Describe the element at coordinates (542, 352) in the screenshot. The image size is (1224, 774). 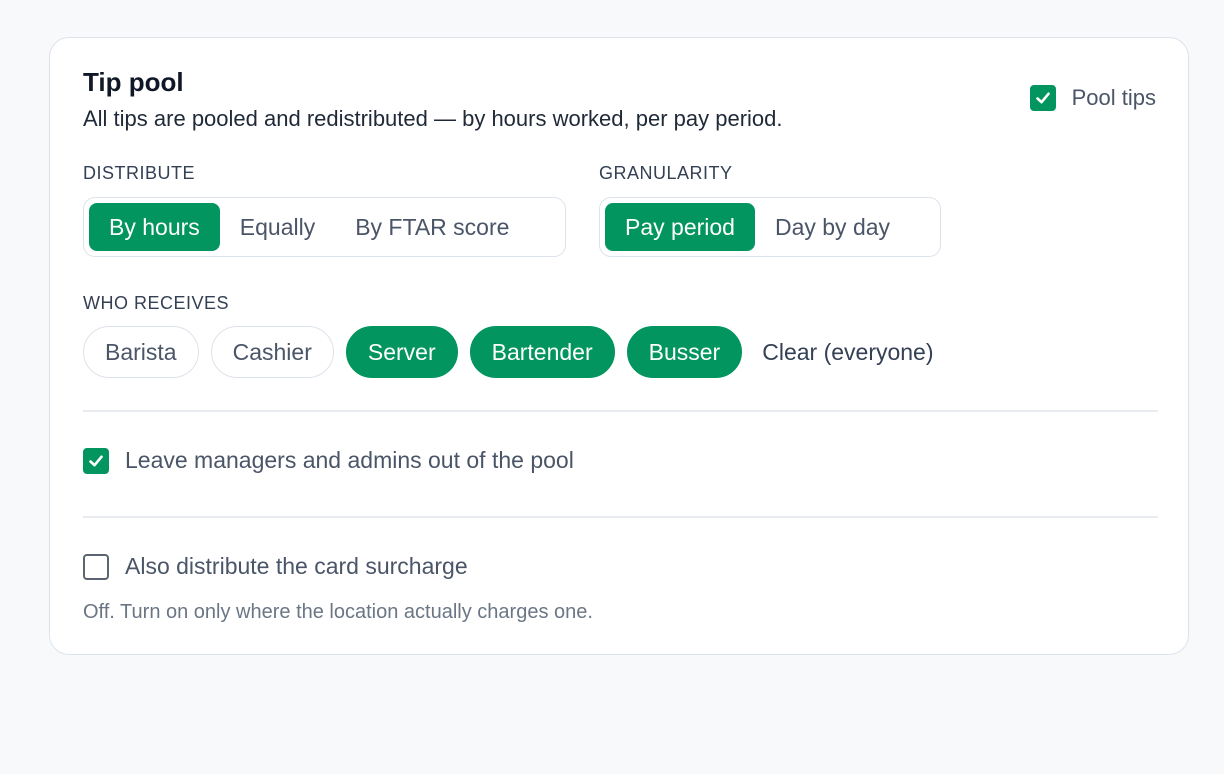
I see `role-chip-bartender: Bartender` at that location.